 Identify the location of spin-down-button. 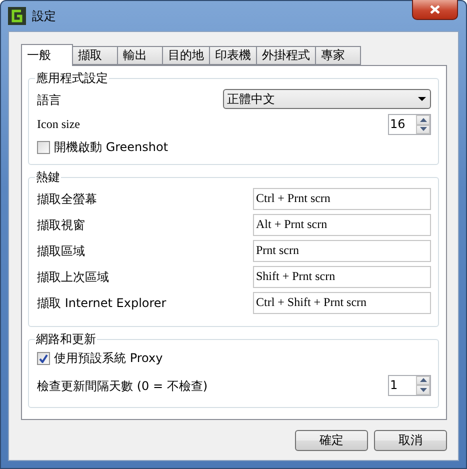
(423, 389).